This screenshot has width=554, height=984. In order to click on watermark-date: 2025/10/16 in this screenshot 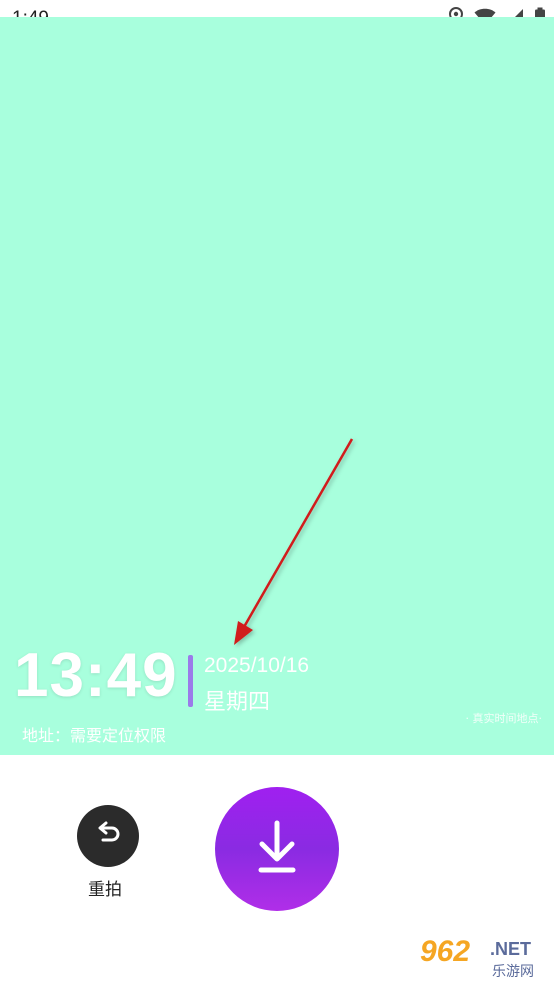, I will do `click(257, 665)`.